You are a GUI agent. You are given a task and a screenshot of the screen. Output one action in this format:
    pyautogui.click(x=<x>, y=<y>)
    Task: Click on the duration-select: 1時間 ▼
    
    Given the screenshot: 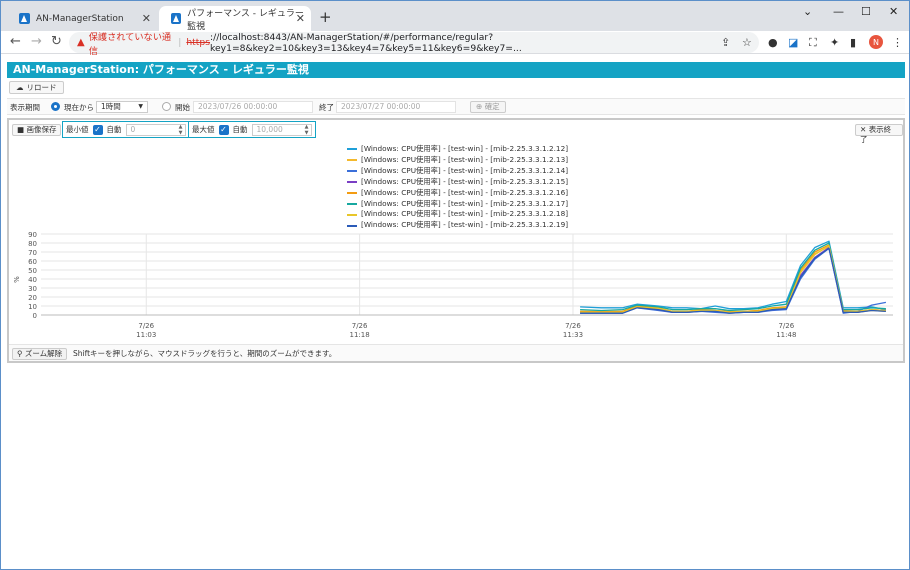 What is the action you would take?
    pyautogui.click(x=122, y=107)
    